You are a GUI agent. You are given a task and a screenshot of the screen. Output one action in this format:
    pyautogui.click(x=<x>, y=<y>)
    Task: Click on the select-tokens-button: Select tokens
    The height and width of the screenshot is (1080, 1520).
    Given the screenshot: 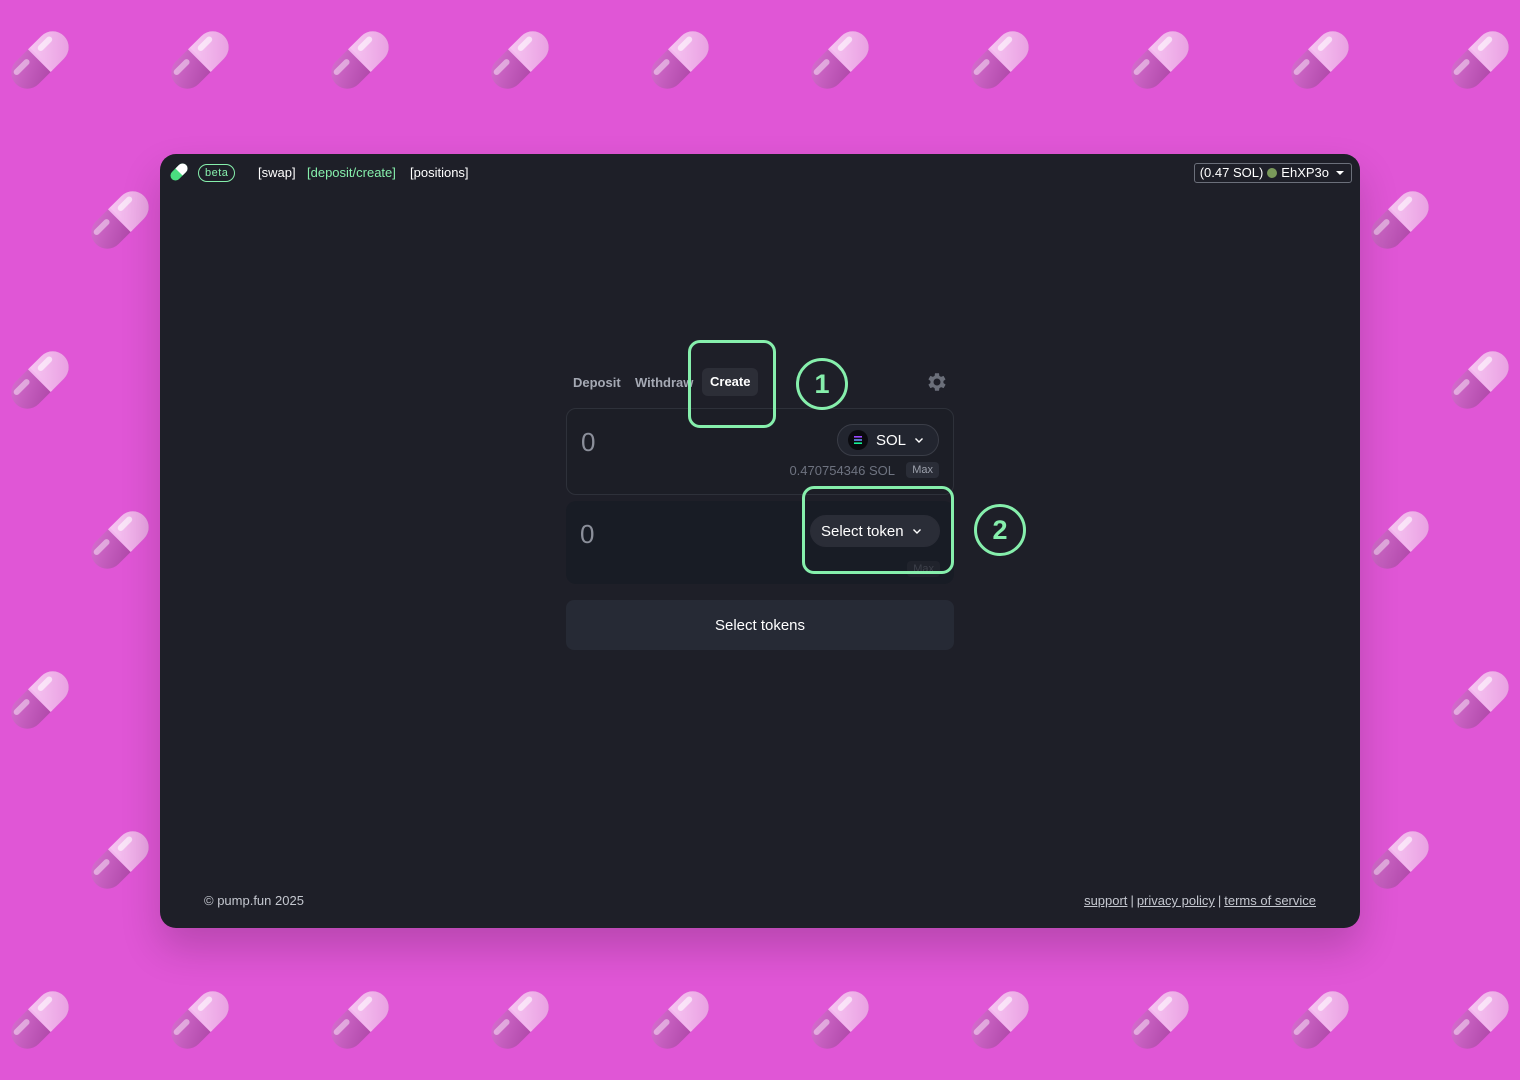 What is the action you would take?
    pyautogui.click(x=760, y=625)
    